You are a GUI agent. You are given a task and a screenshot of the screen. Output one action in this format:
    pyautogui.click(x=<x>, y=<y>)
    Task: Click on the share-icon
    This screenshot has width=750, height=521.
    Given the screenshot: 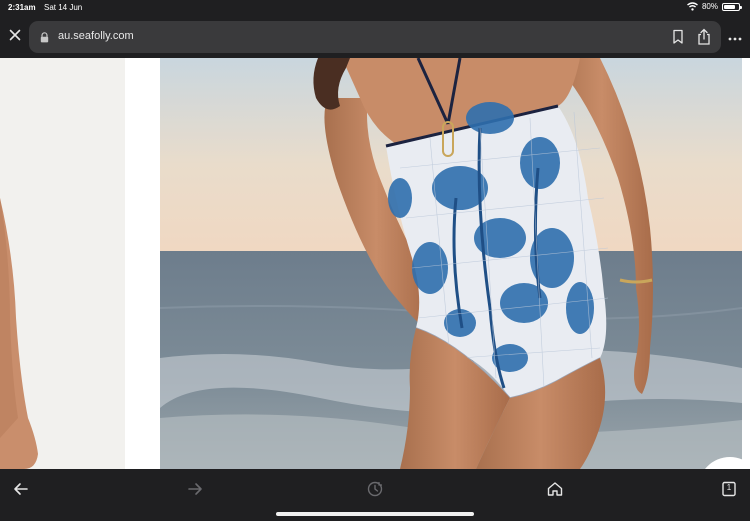 What is the action you would take?
    pyautogui.click(x=704, y=37)
    